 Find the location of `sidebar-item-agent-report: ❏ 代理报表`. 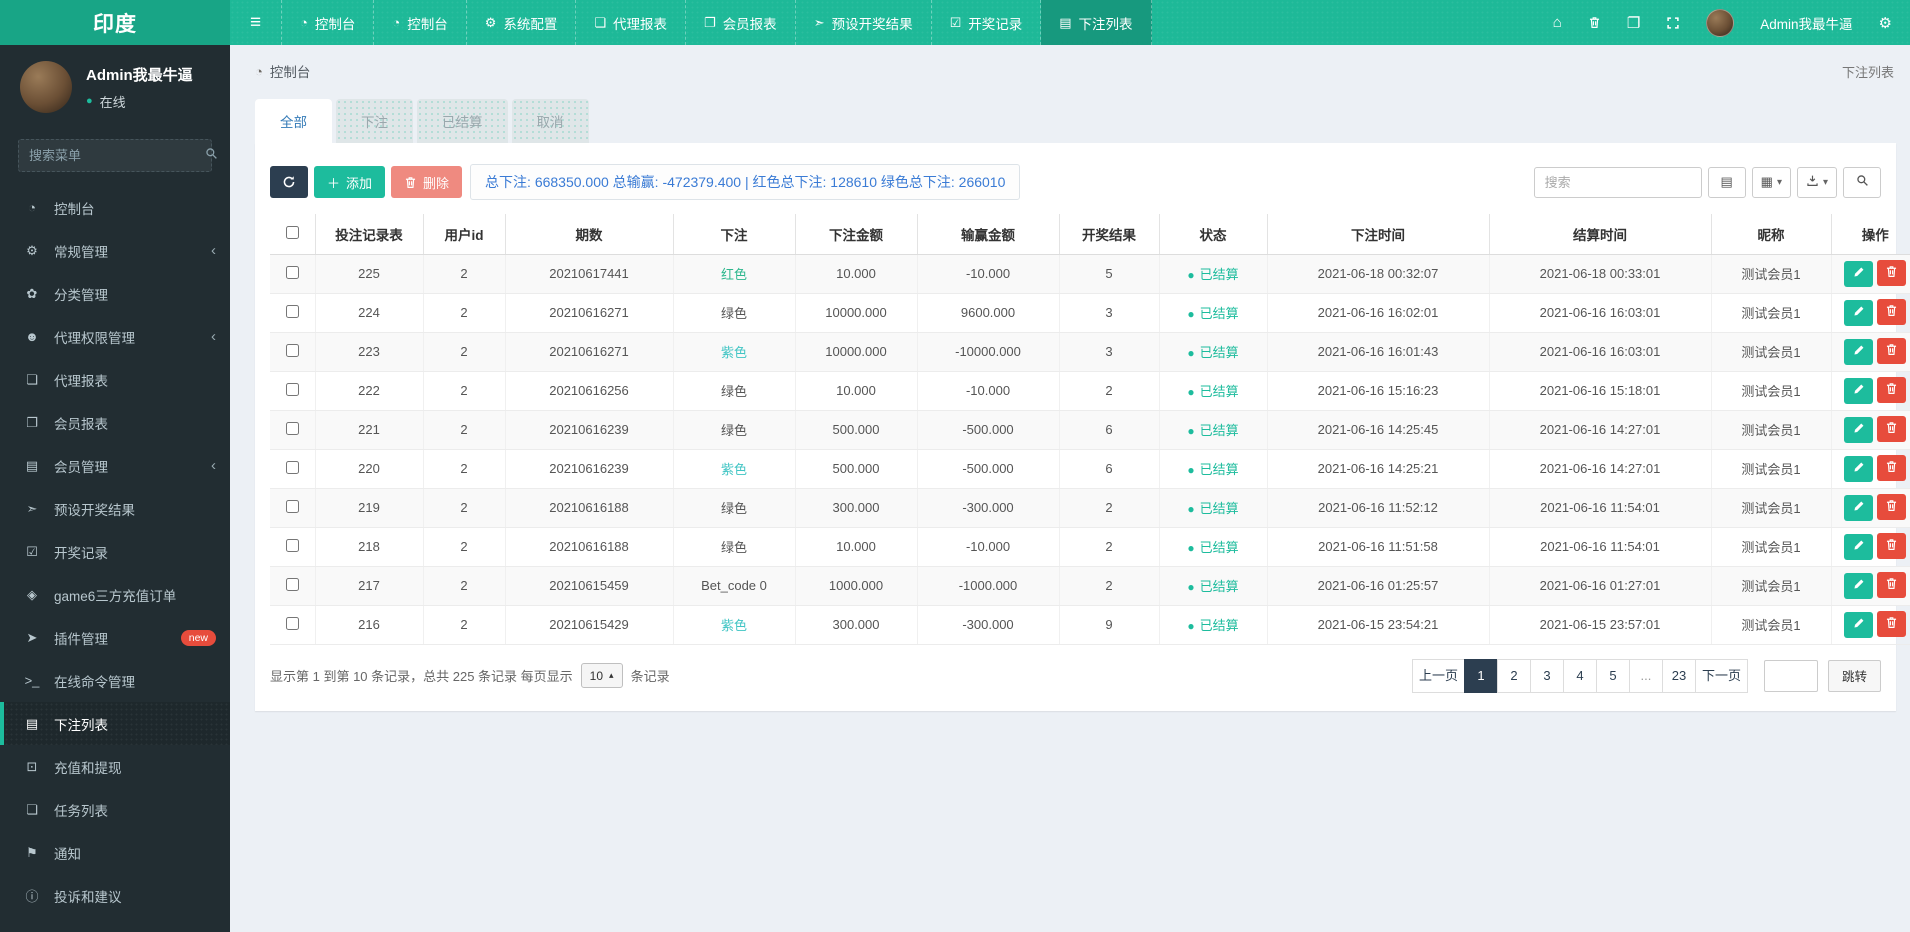

sidebar-item-agent-report: ❏ 代理报表 is located at coordinates (115, 379).